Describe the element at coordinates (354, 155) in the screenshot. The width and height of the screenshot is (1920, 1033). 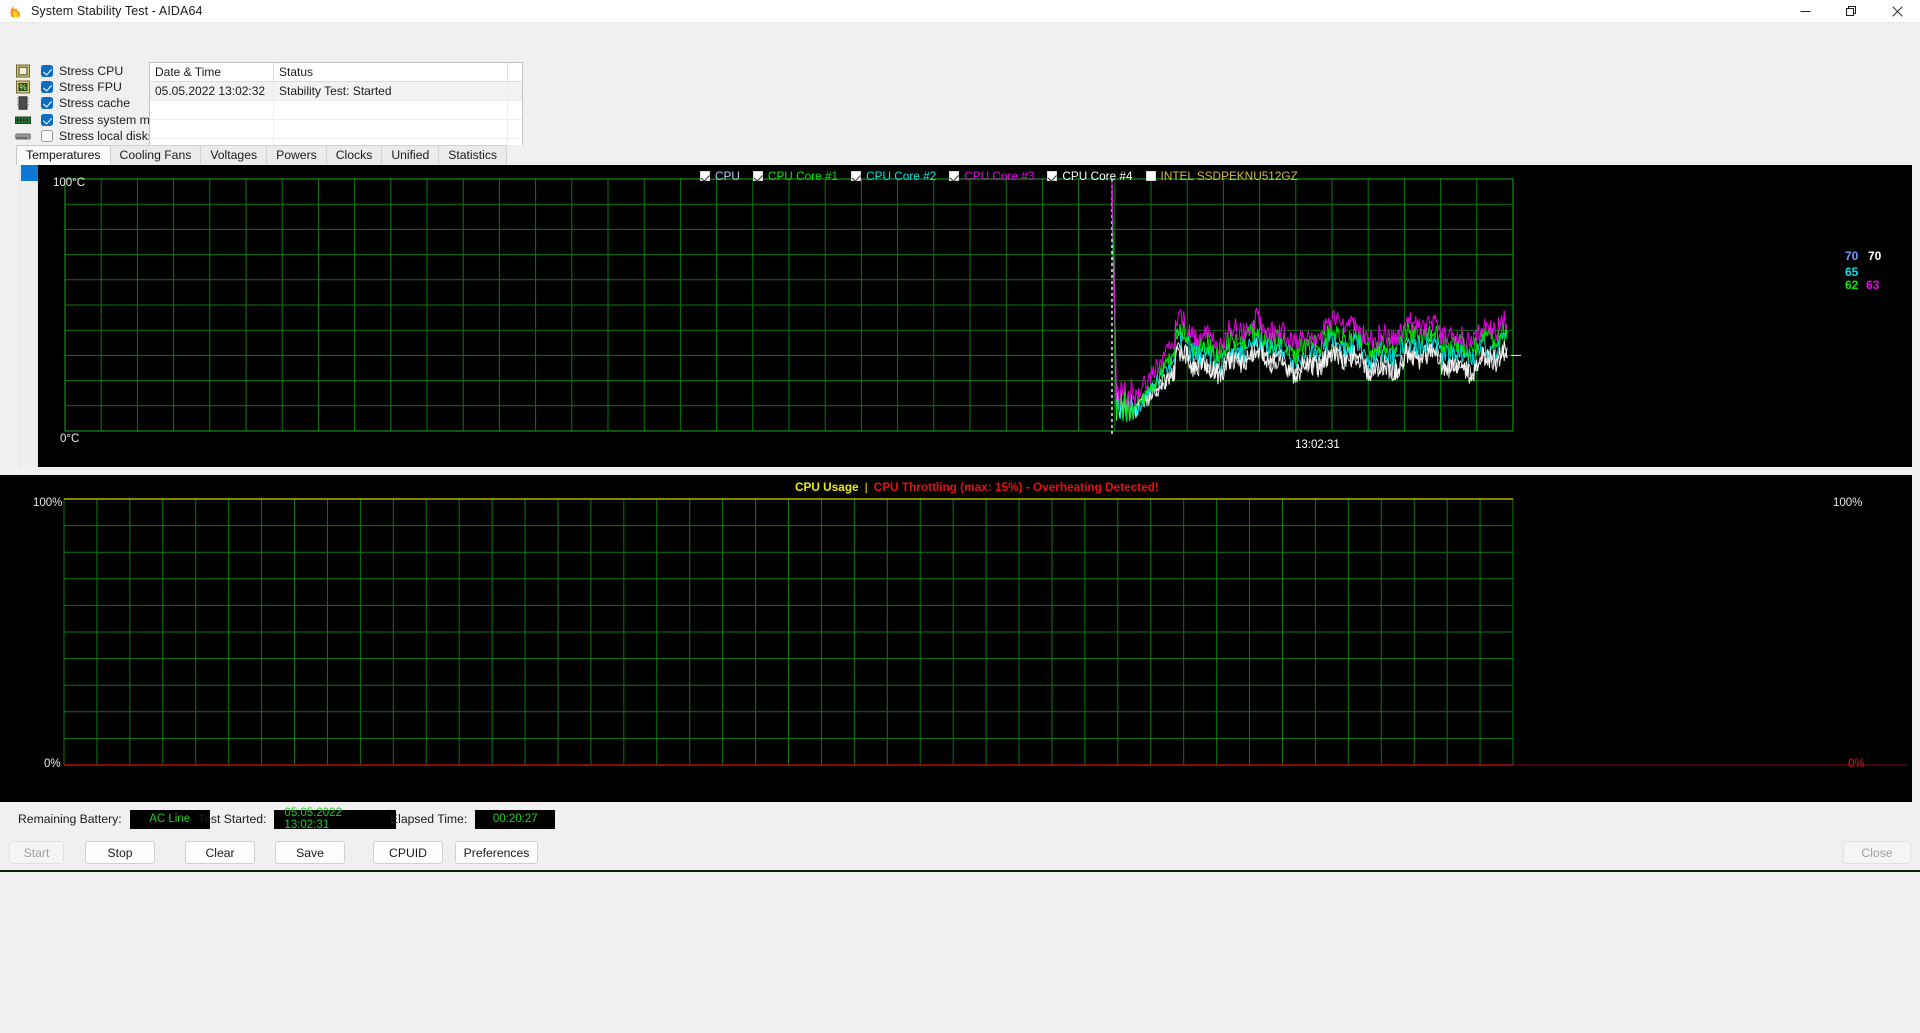
I see `tab-clocks: Clocks` at that location.